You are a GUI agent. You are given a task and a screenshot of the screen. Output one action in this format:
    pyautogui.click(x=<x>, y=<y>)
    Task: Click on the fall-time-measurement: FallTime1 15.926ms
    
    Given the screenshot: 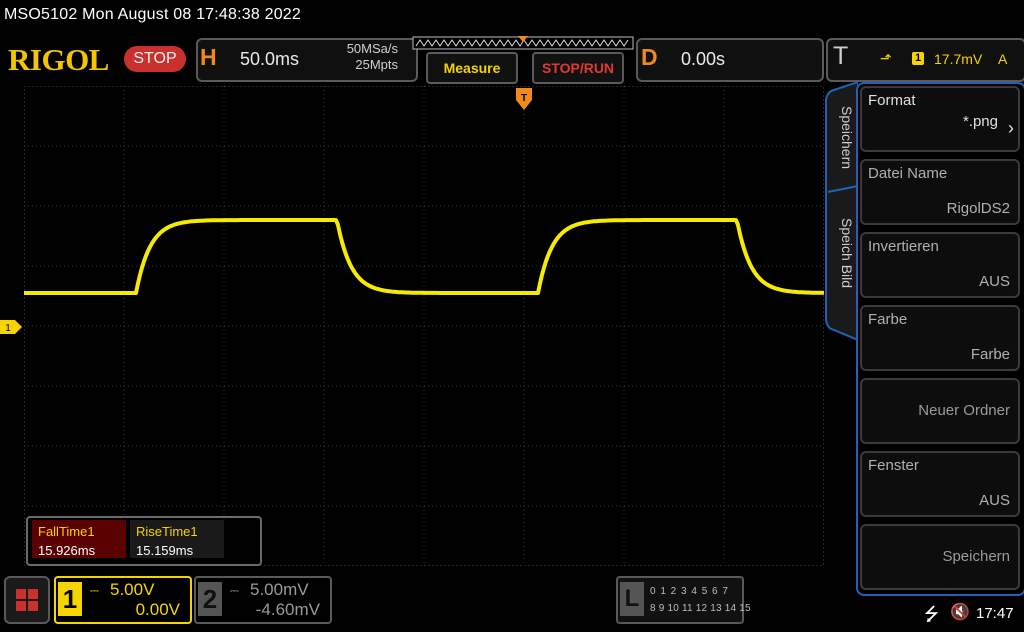 What is the action you would take?
    pyautogui.click(x=79, y=539)
    